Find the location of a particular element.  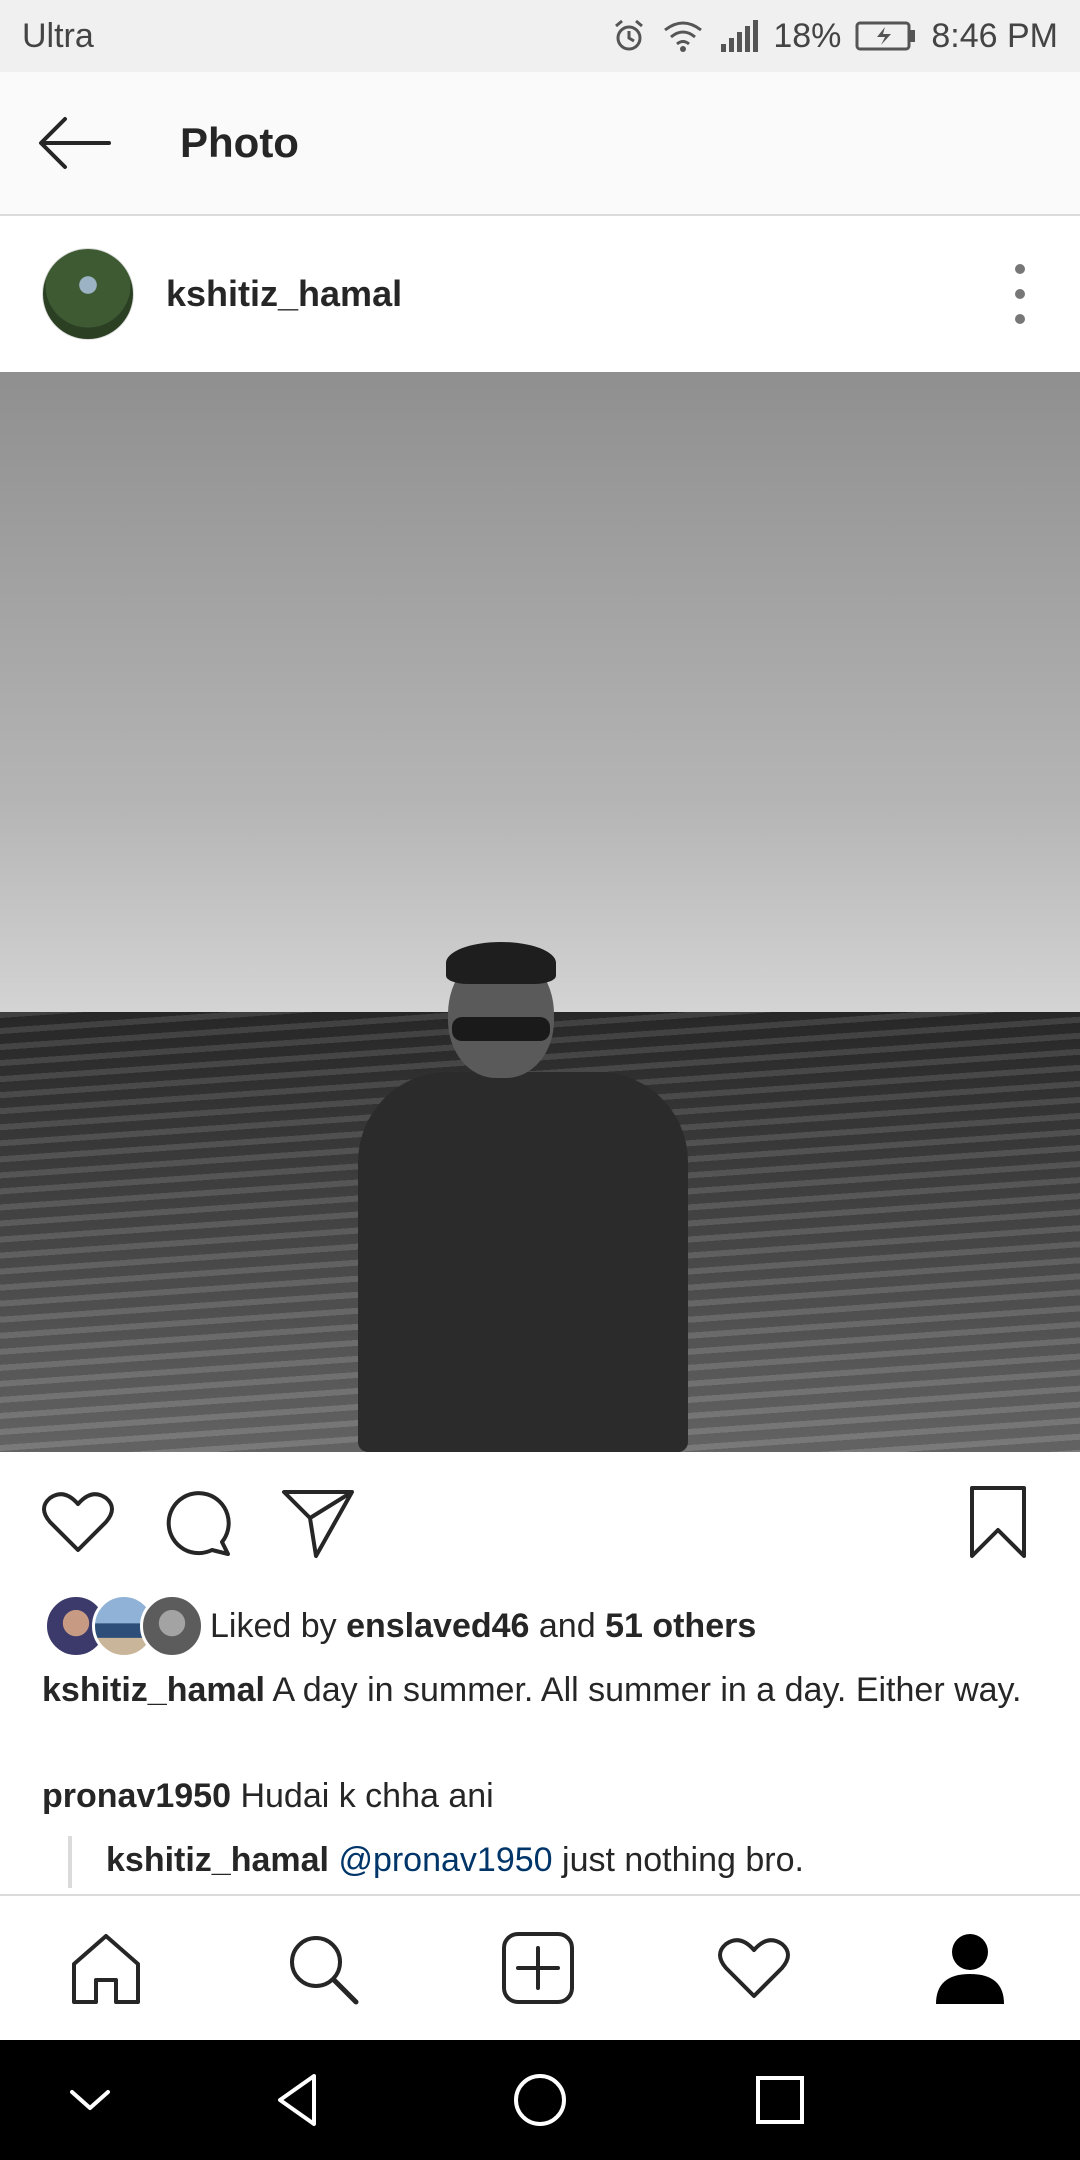

reply-mention: @pronav1950 is located at coordinates (445, 1860).